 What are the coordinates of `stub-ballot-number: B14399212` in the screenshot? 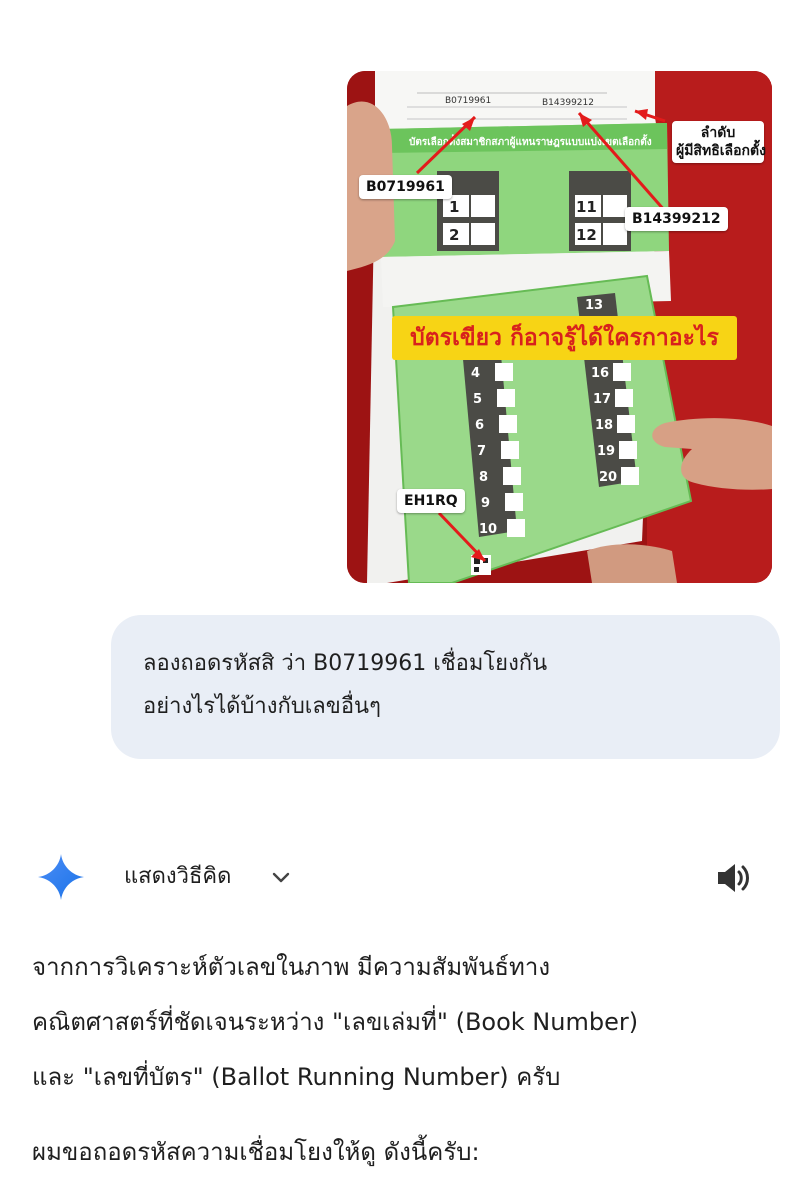 It's located at (568, 103).